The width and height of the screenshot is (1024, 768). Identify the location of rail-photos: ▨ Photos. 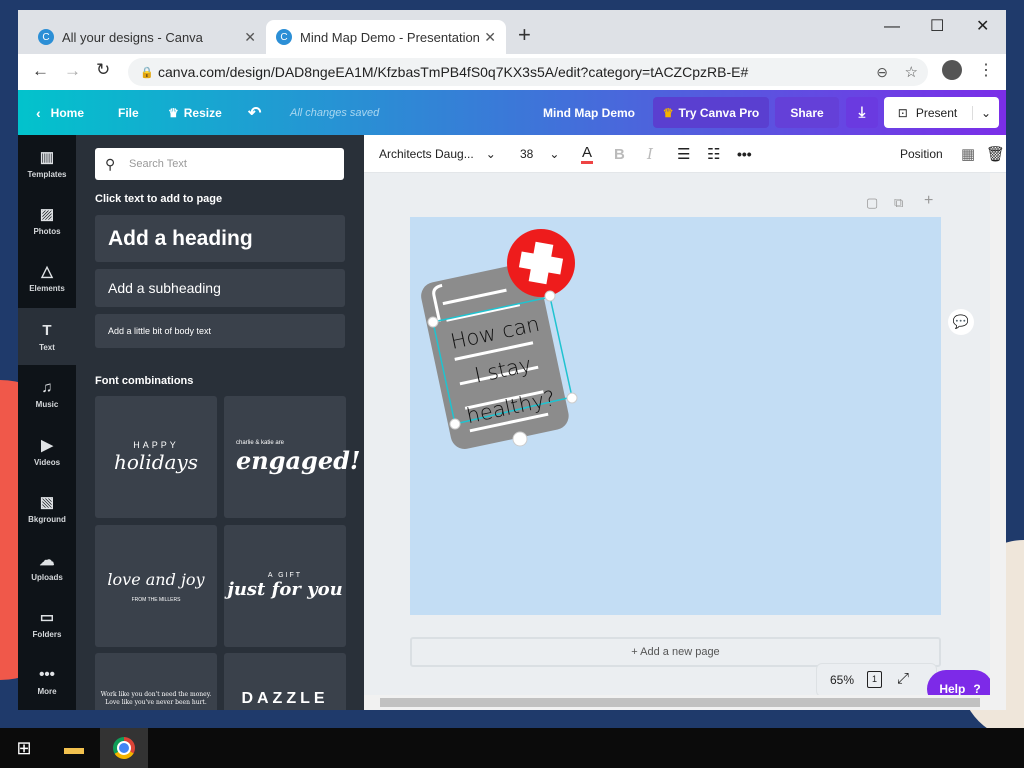
(47, 220).